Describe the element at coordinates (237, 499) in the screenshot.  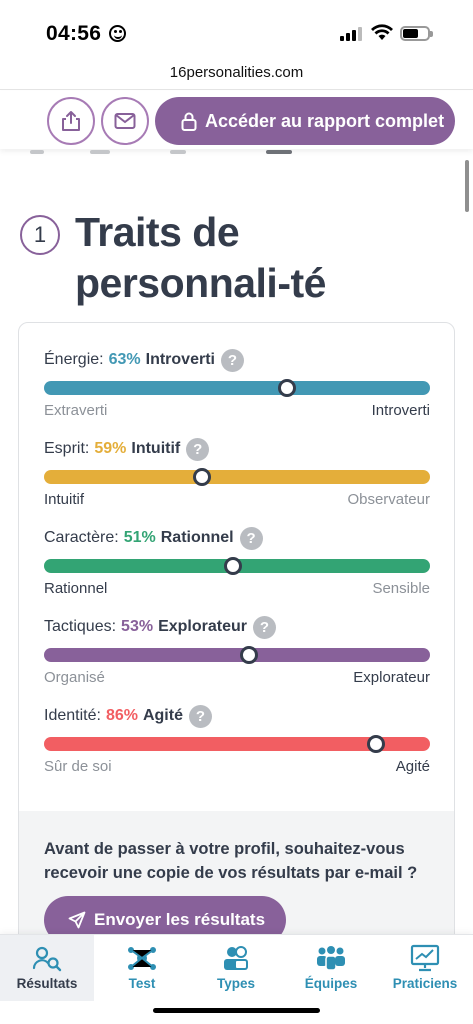
I see `trait-bar-labels: Intuitif Observateur` at that location.